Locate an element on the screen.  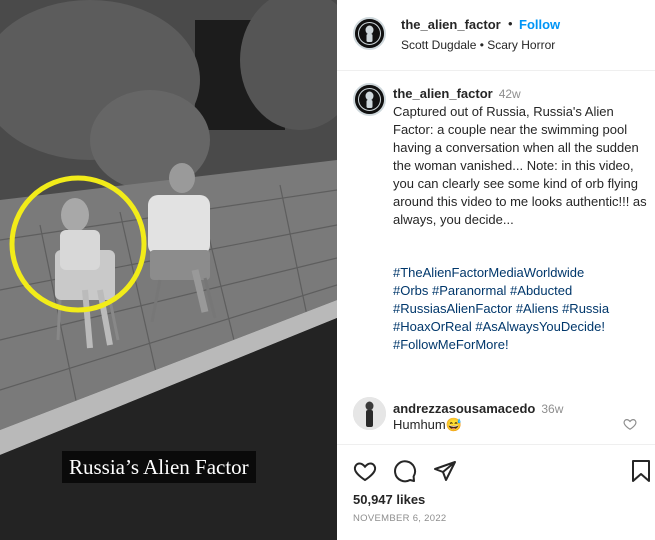
share-icon is located at coordinates (445, 471).